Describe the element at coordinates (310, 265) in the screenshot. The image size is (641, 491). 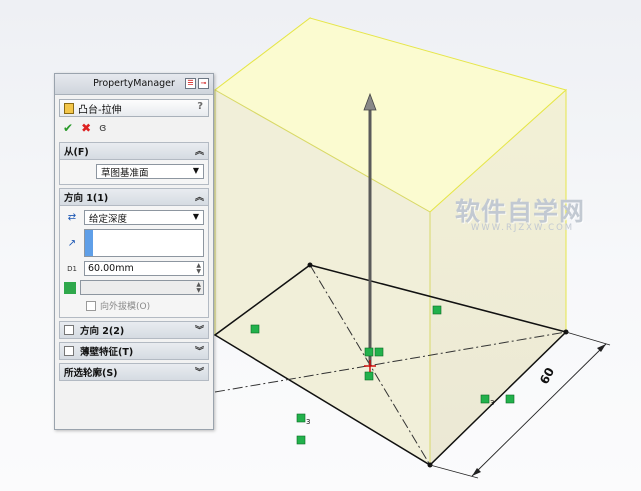
I see `sketch-vertex` at that location.